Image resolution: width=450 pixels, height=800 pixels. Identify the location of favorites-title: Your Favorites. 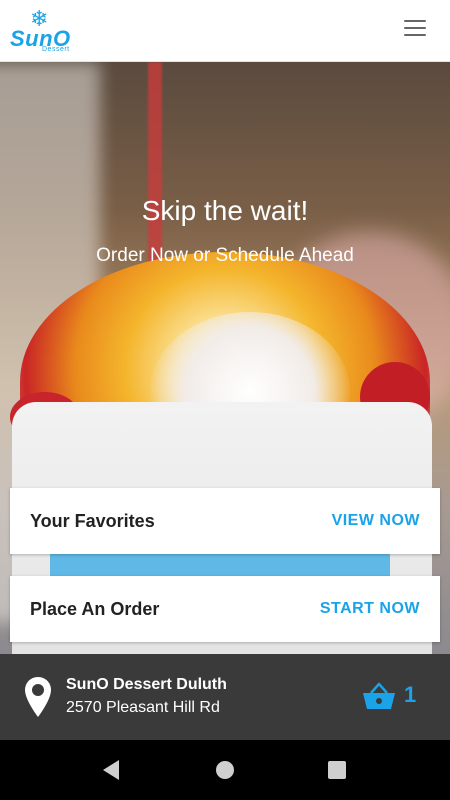
(92, 520).